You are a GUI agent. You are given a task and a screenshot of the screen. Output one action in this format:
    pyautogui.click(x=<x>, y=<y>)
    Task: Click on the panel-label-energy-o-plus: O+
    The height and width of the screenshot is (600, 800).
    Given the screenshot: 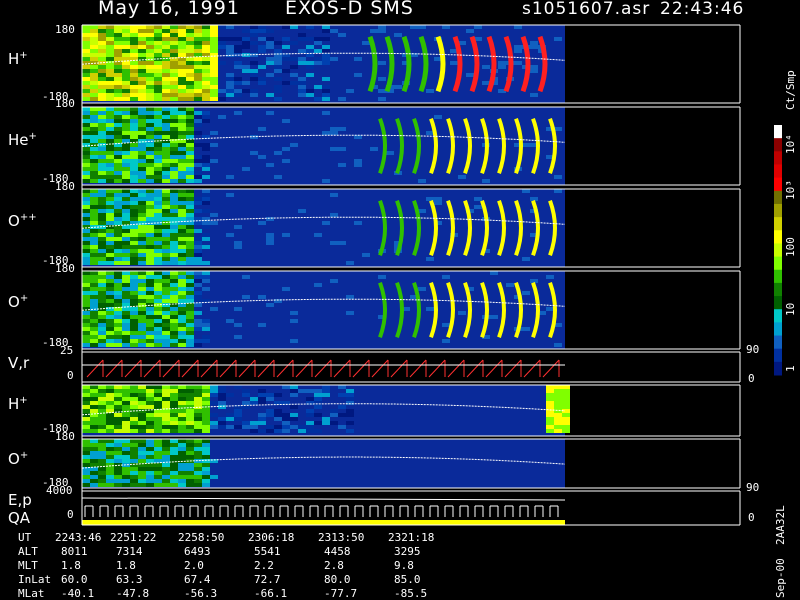 What is the action you would take?
    pyautogui.click(x=18, y=459)
    